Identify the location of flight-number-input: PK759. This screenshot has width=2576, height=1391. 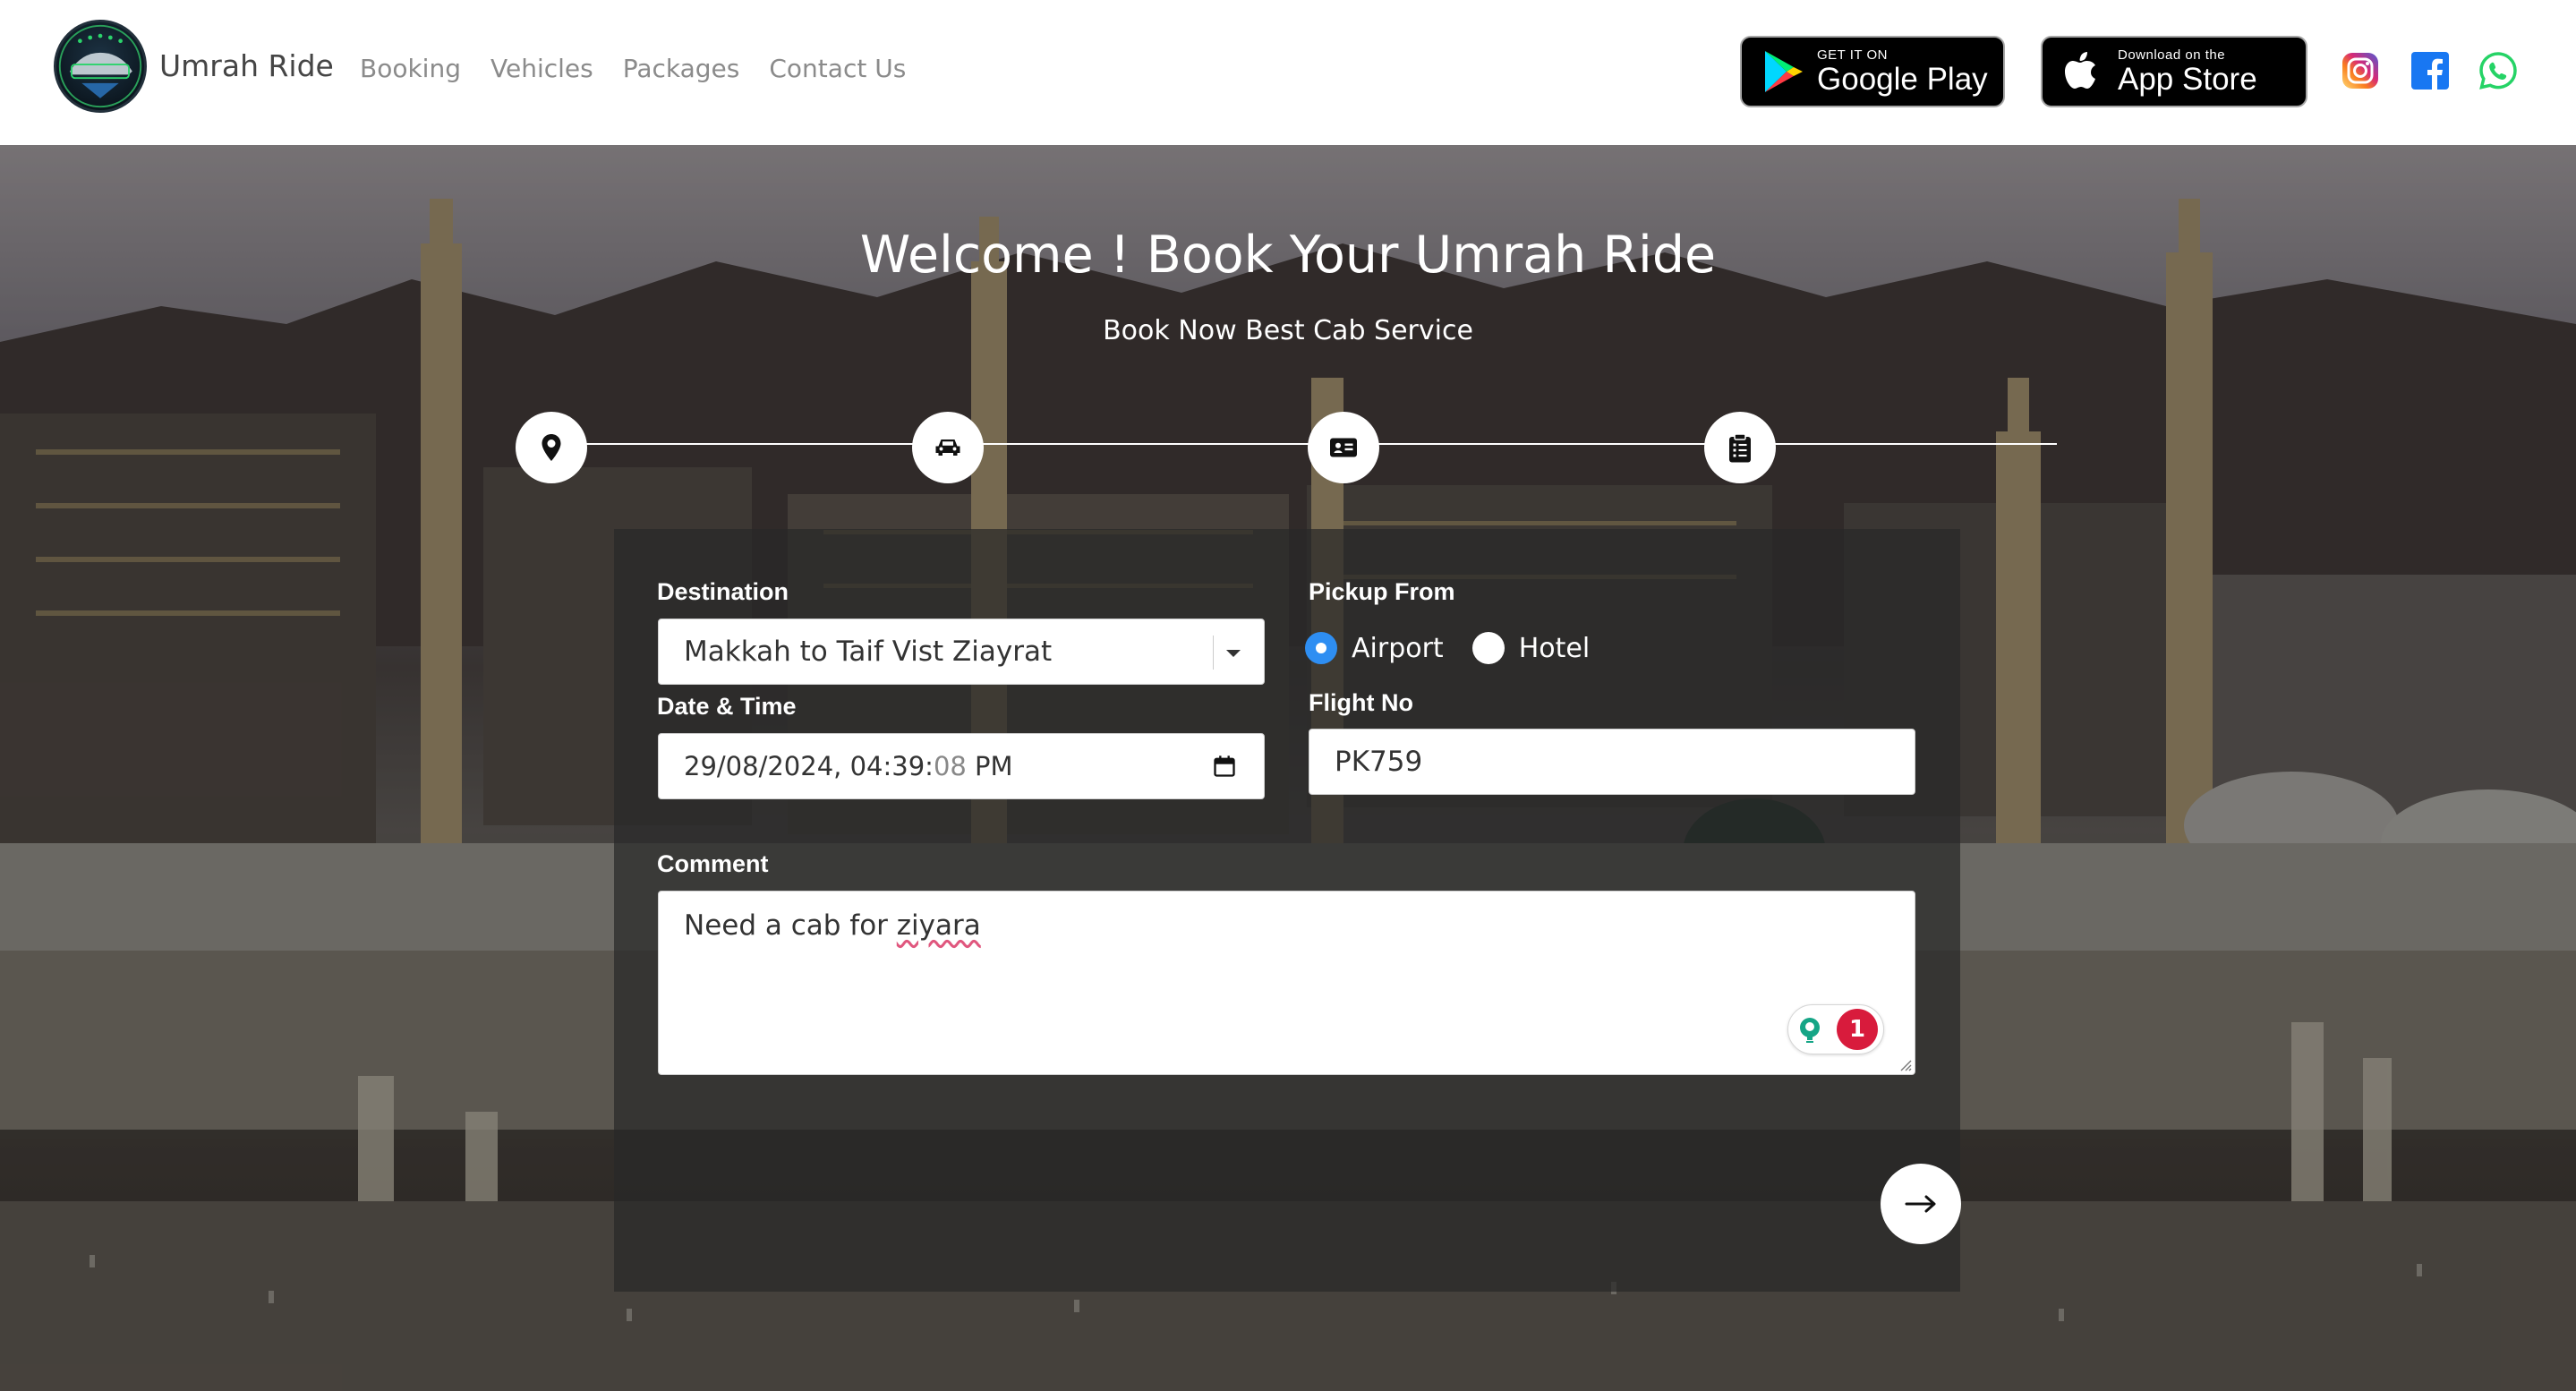
(1612, 762).